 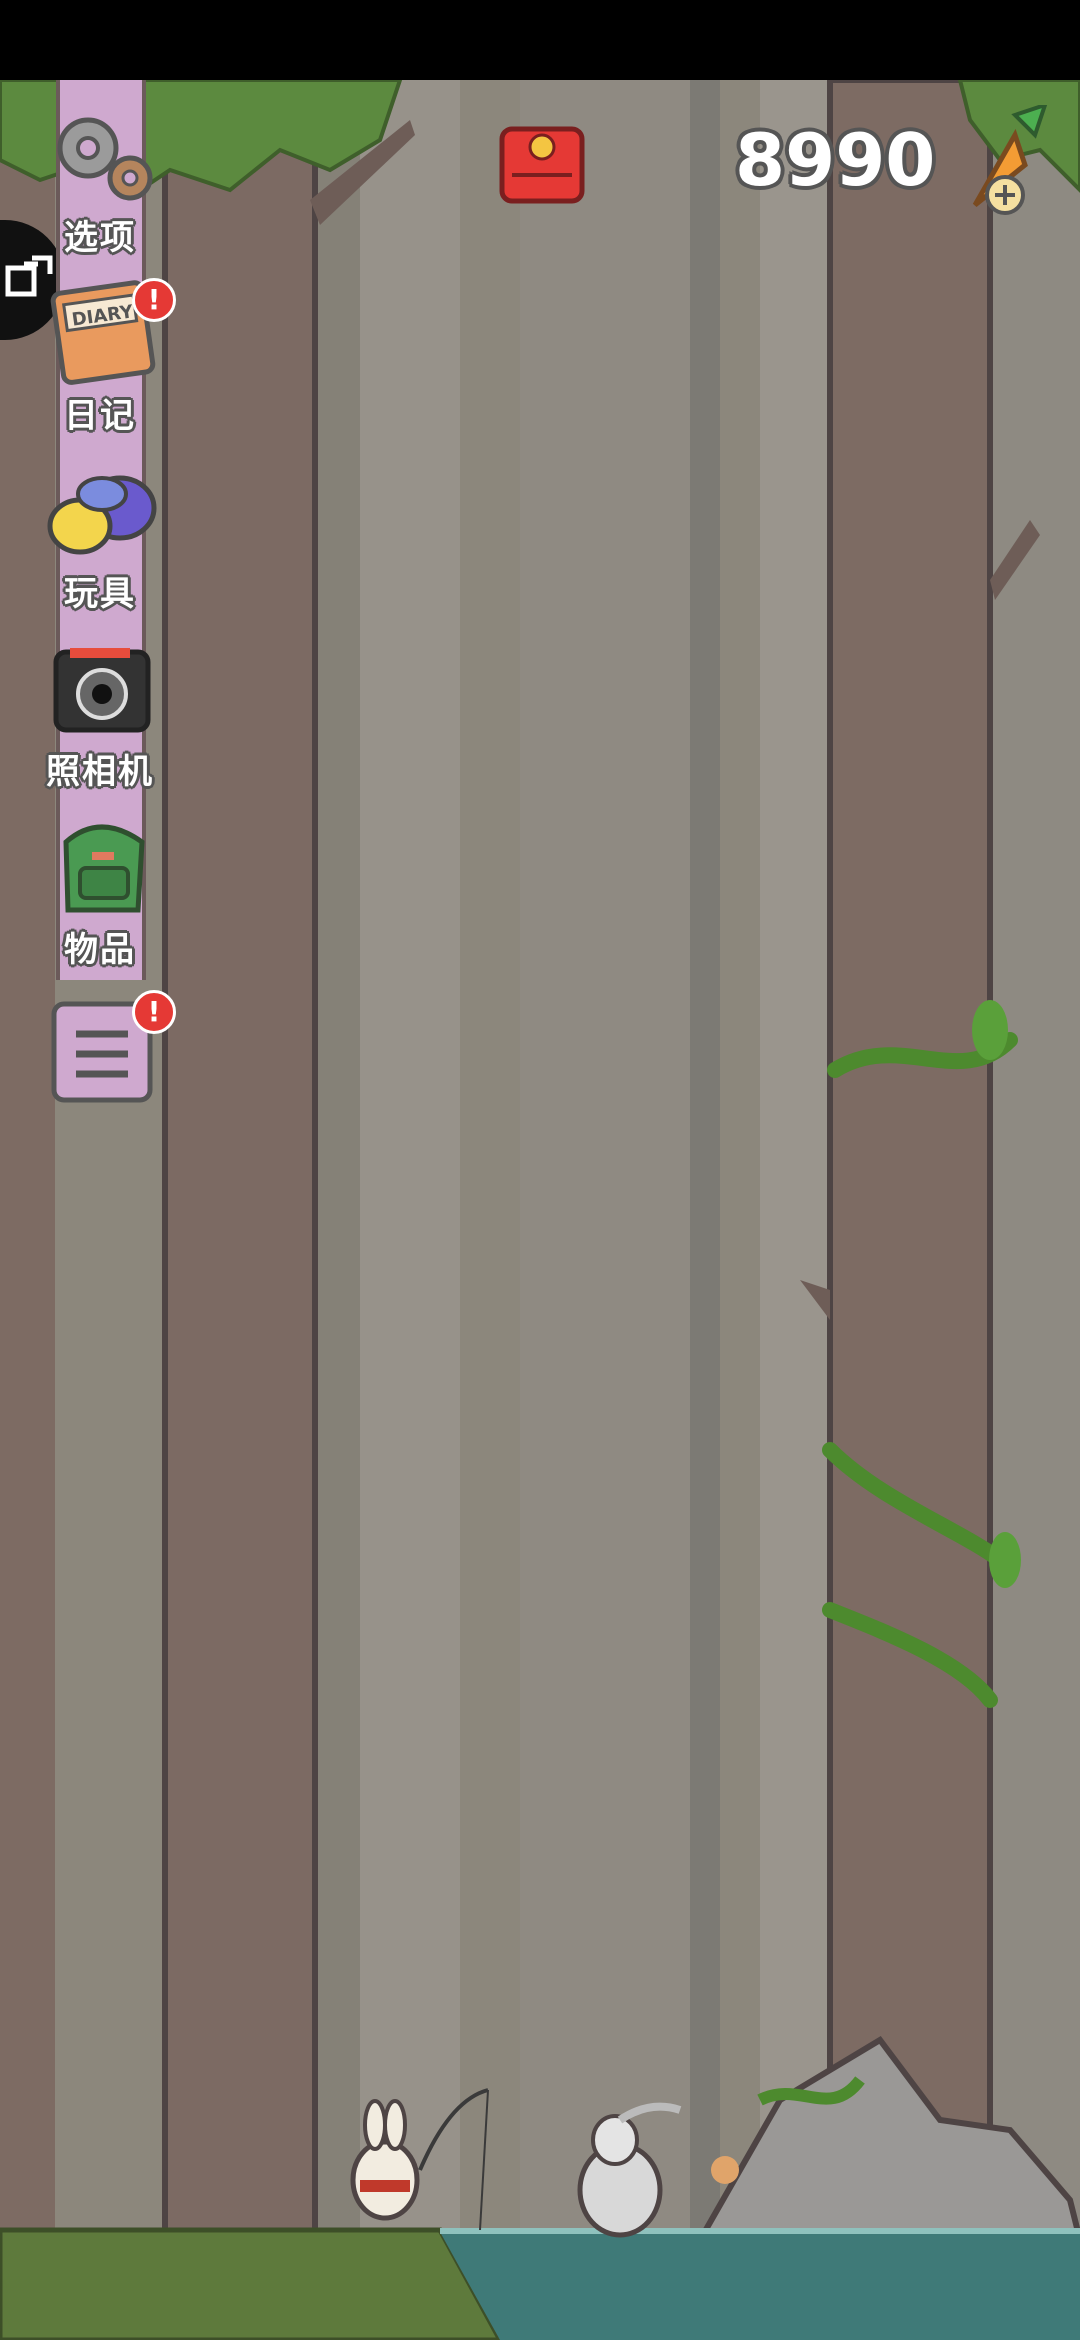 I want to click on diary-icon: DIARY !, so click(x=108, y=333).